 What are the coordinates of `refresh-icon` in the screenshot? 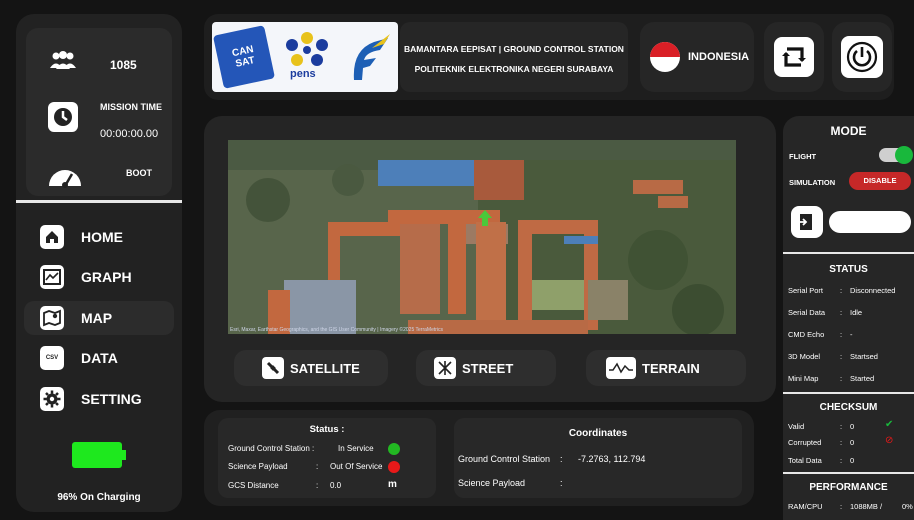 It's located at (794, 57).